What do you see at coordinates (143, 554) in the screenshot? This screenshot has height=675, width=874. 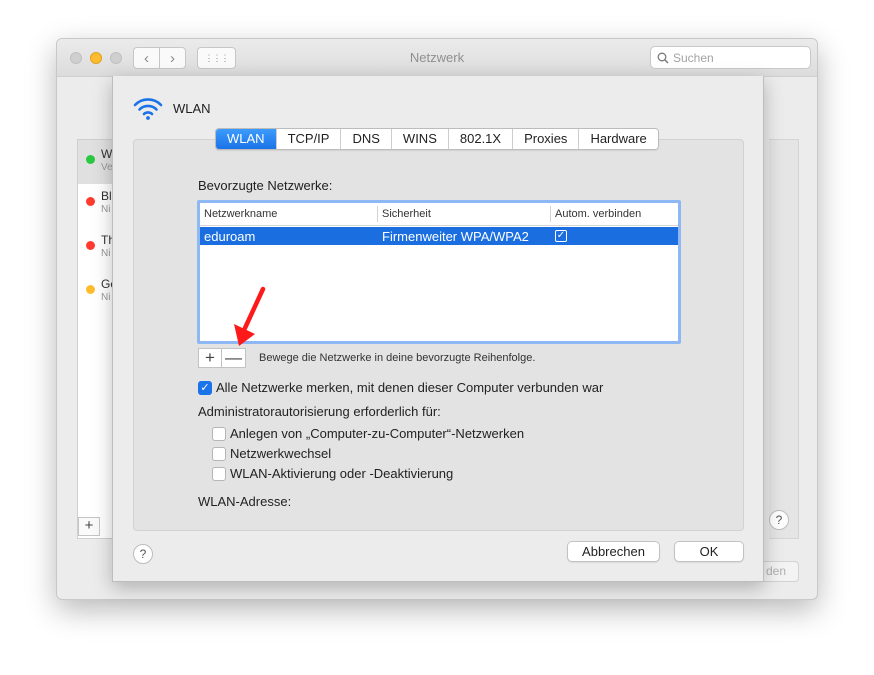 I see `help-button: ?` at bounding box center [143, 554].